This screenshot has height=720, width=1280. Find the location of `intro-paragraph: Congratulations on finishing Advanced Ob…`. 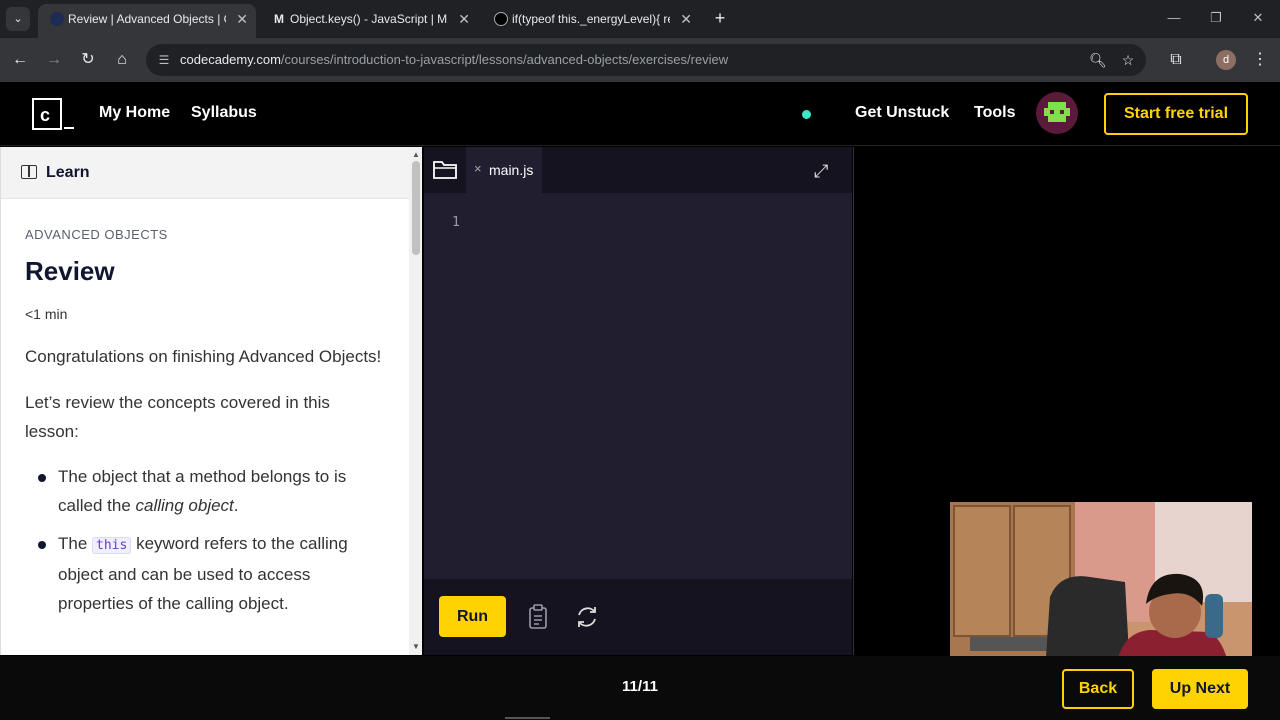

intro-paragraph: Congratulations on finishing Advanced Ob… is located at coordinates (203, 356).